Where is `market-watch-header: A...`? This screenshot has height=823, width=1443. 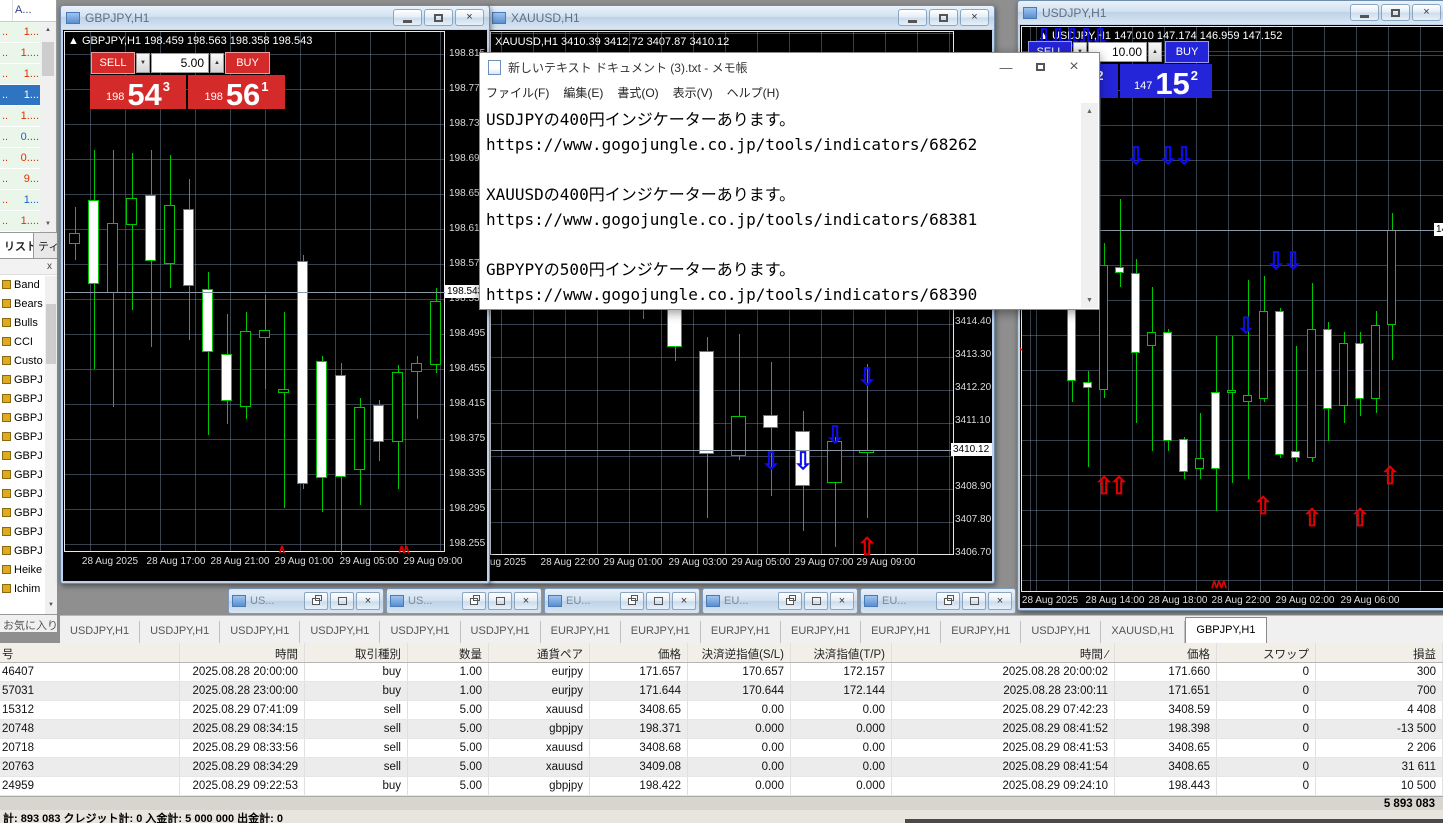
market-watch-header: A... is located at coordinates (28, 11).